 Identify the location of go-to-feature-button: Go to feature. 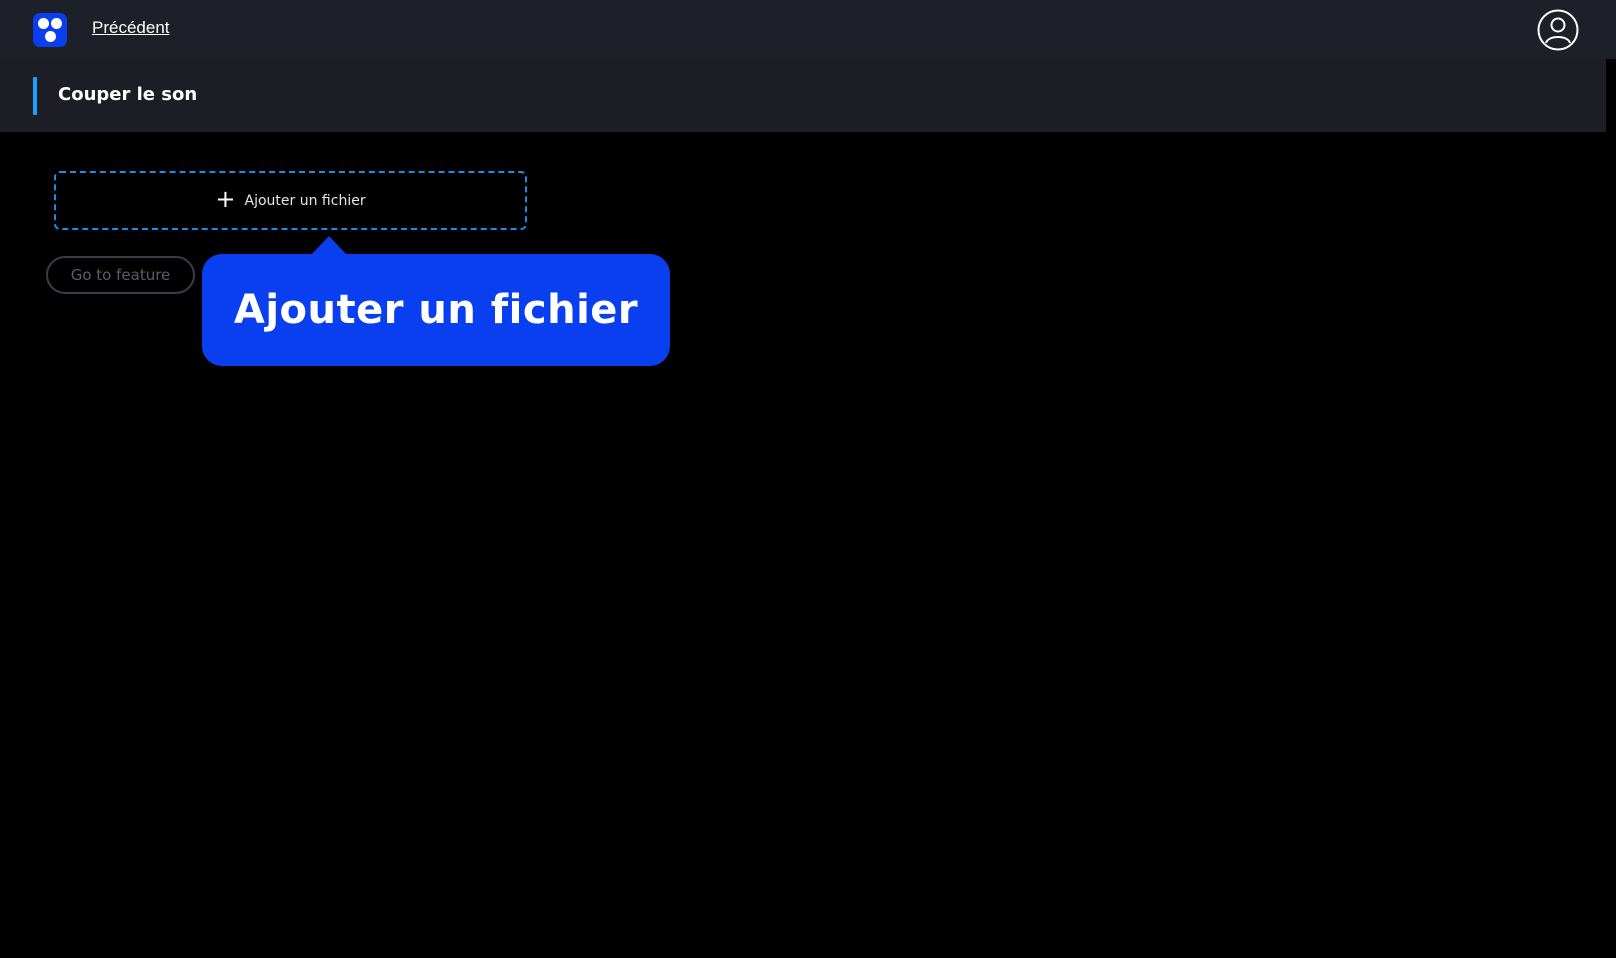
(120, 275).